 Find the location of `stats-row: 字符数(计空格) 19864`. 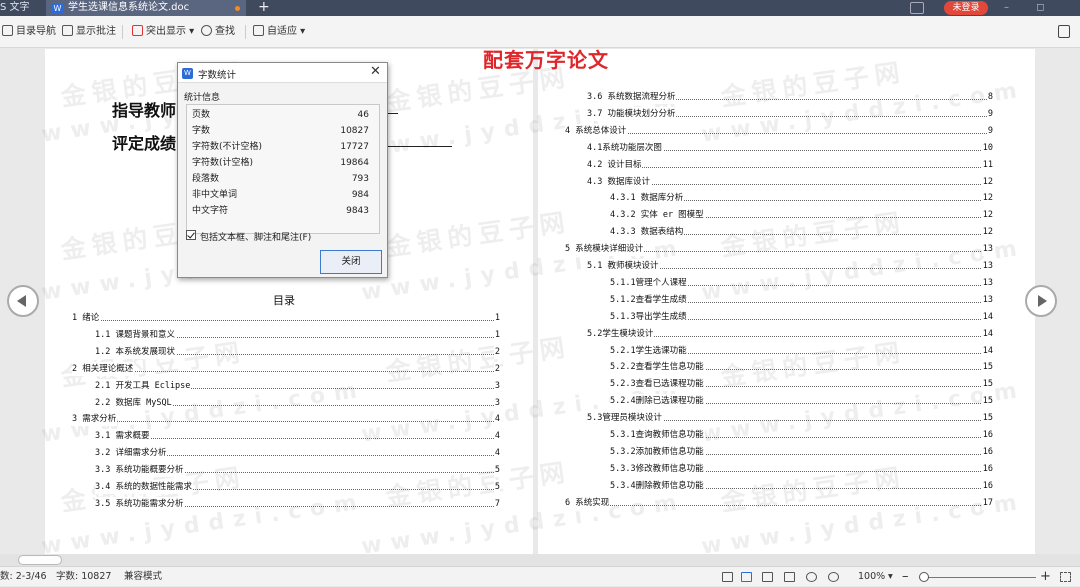

stats-row: 字符数(计空格) 19864 is located at coordinates (283, 163).